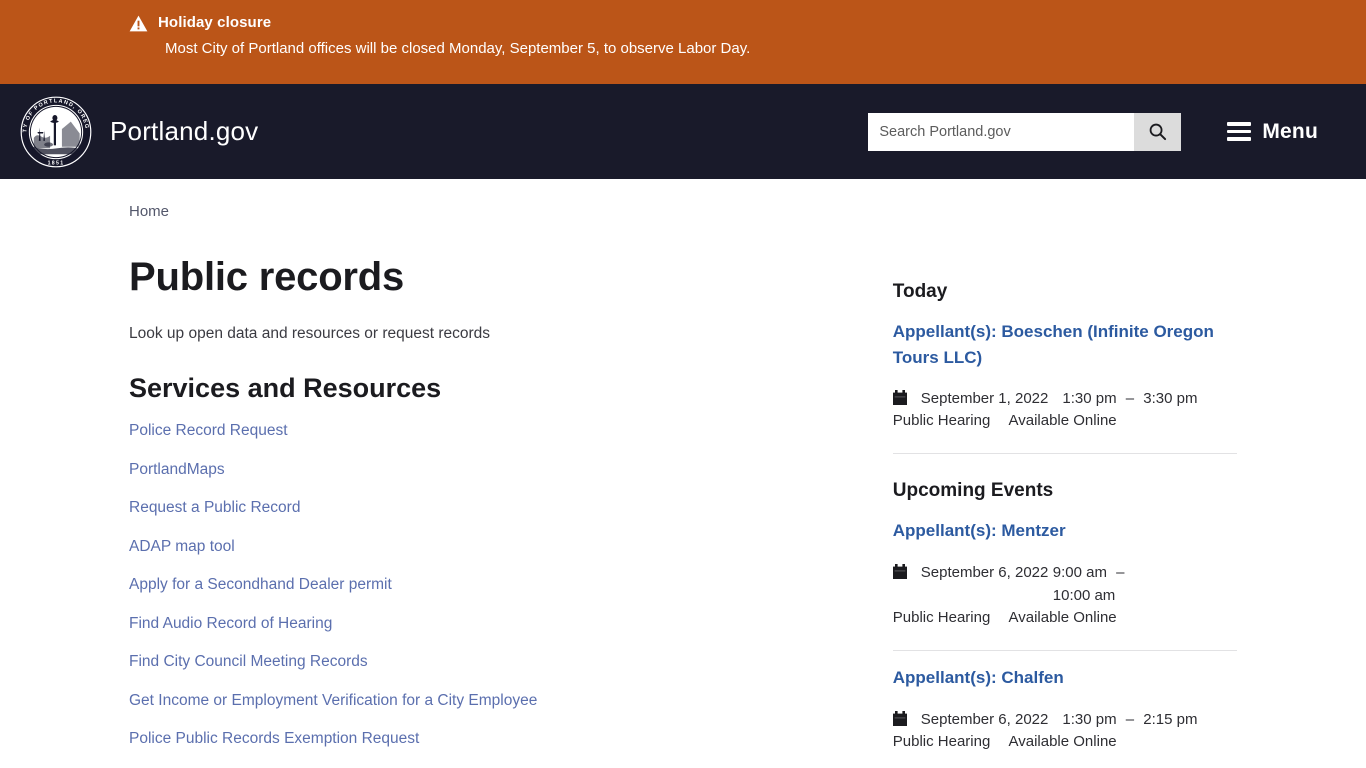  Describe the element at coordinates (505, 508) in the screenshot. I see `list-item: Request a Public Record` at that location.